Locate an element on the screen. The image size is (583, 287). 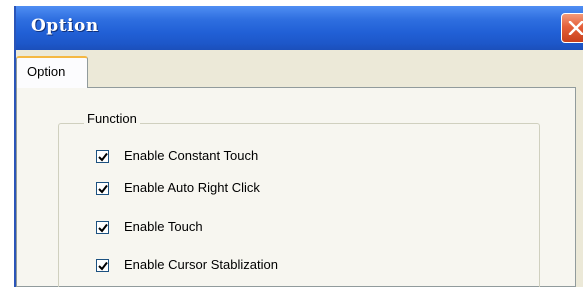
function-group-title: Function is located at coordinates (112, 118).